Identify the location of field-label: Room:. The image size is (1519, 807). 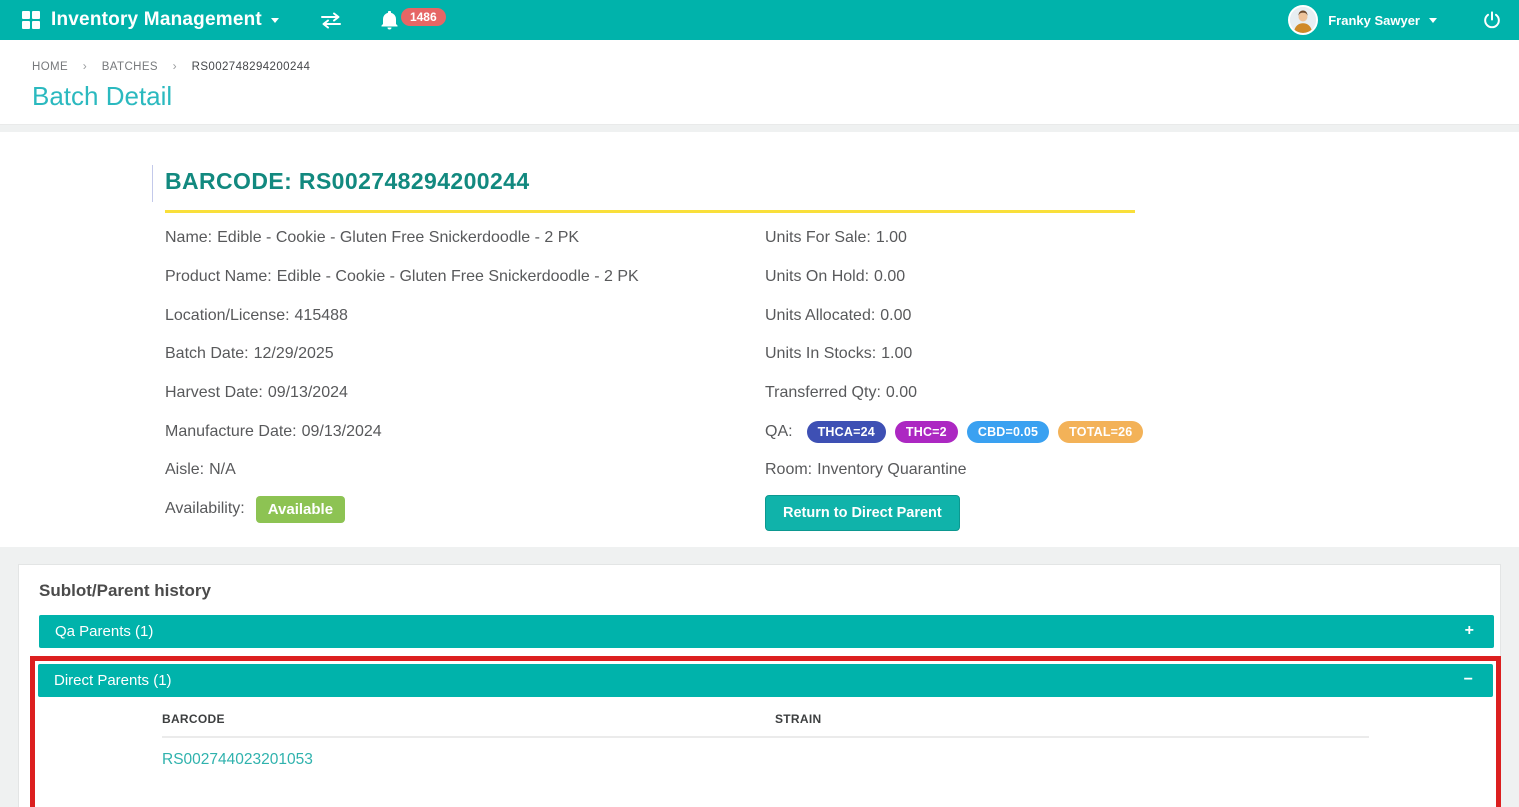
(789, 470).